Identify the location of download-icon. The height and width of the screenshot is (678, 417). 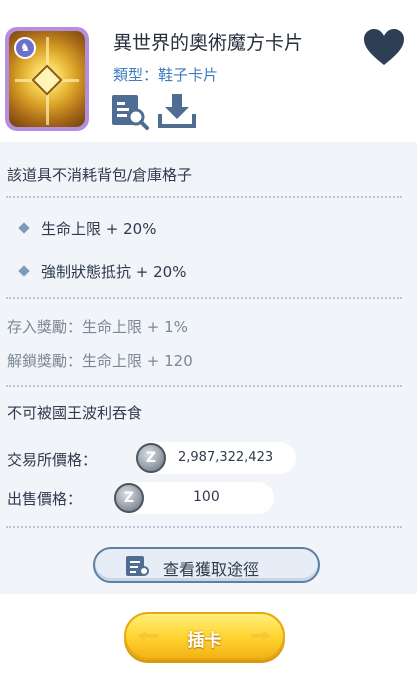
(177, 111).